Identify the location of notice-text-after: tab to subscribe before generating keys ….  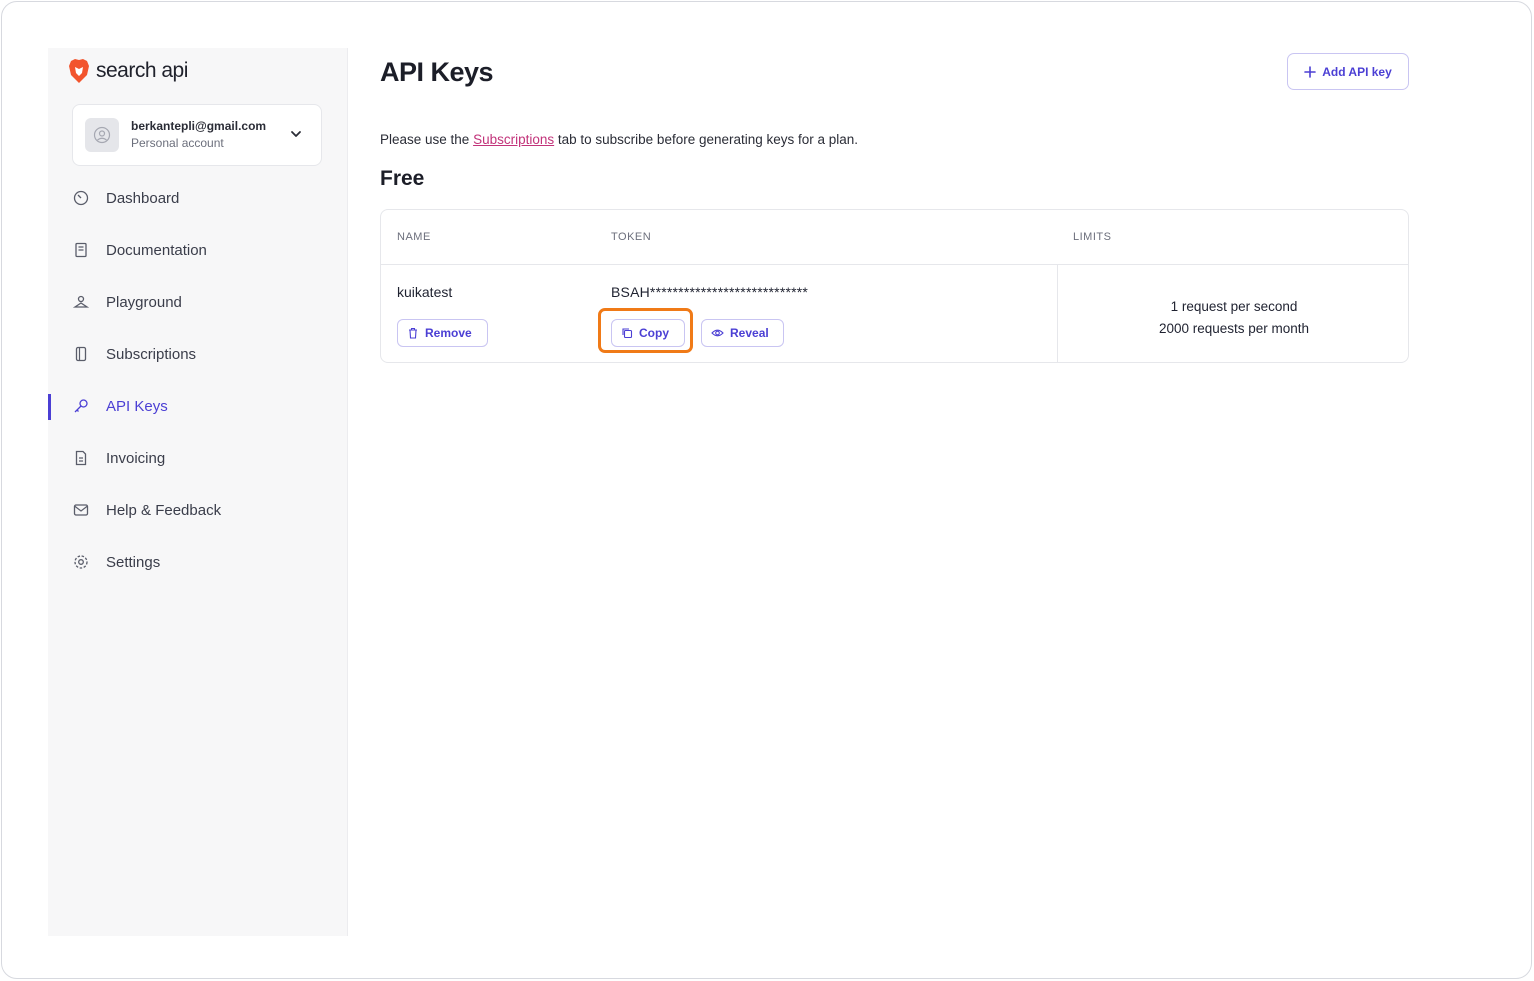
(706, 139).